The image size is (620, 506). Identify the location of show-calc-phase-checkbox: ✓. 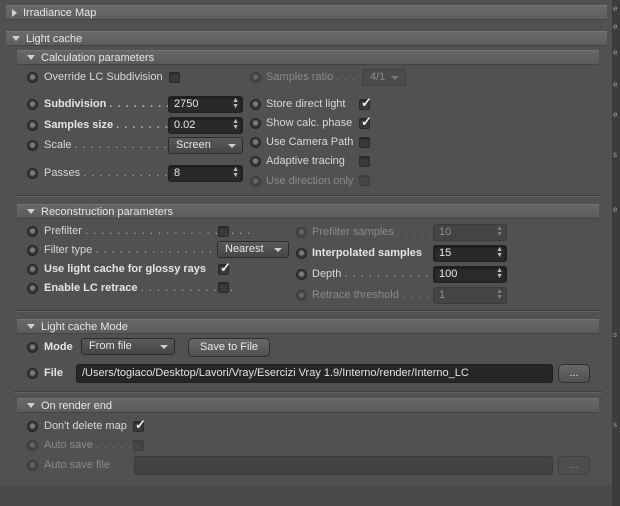
(365, 122).